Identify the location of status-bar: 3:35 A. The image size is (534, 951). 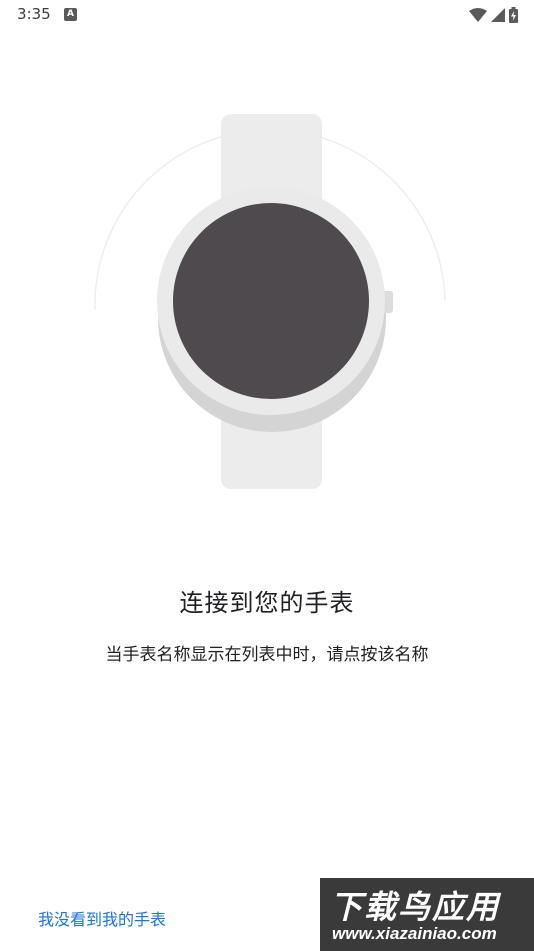
(267, 15).